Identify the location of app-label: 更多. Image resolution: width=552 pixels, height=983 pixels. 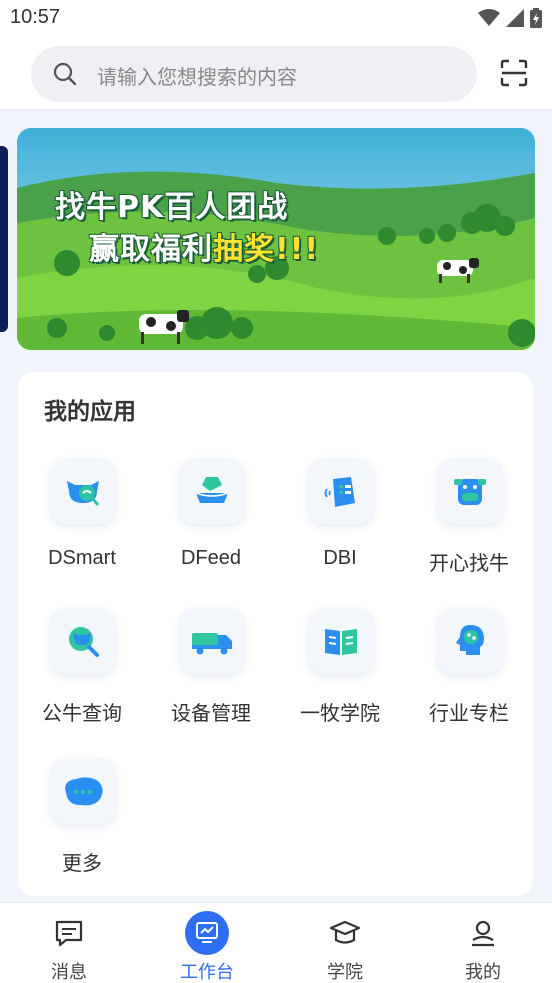
(82, 864).